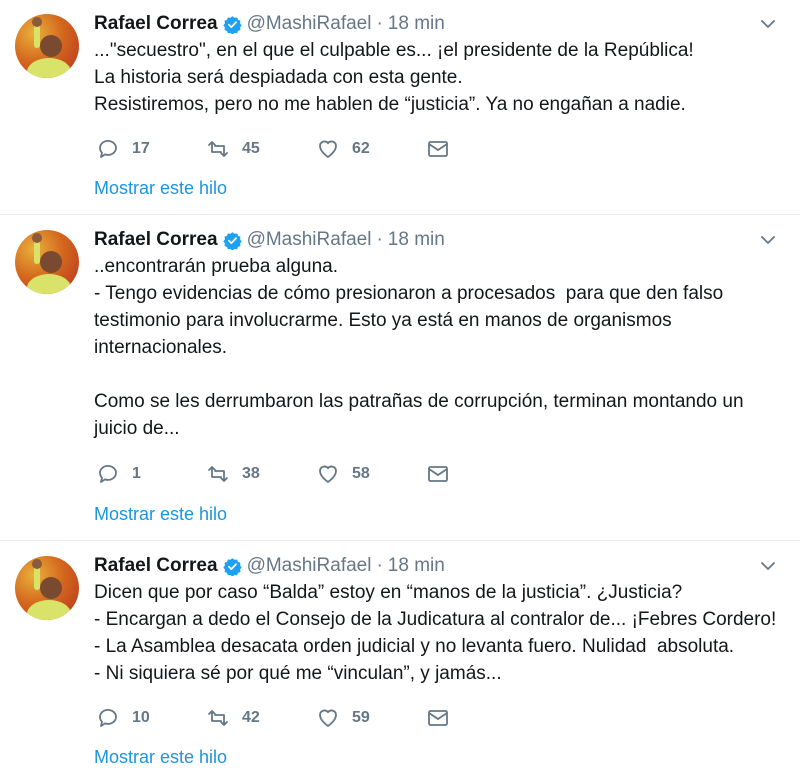  I want to click on retweet-count: 38, so click(251, 473).